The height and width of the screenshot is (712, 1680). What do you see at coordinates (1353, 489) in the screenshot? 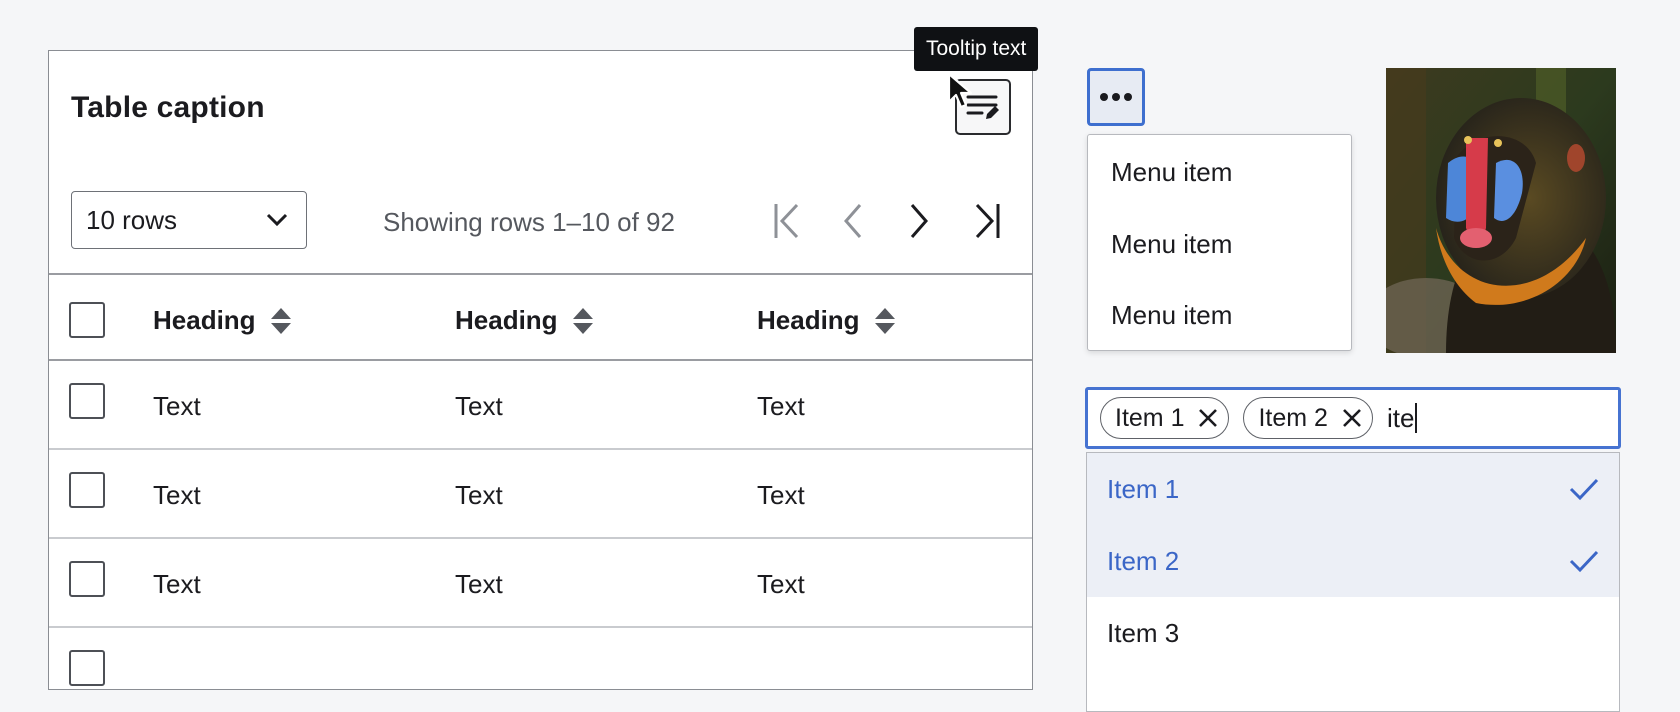
I see `listbox-option: Item 1` at bounding box center [1353, 489].